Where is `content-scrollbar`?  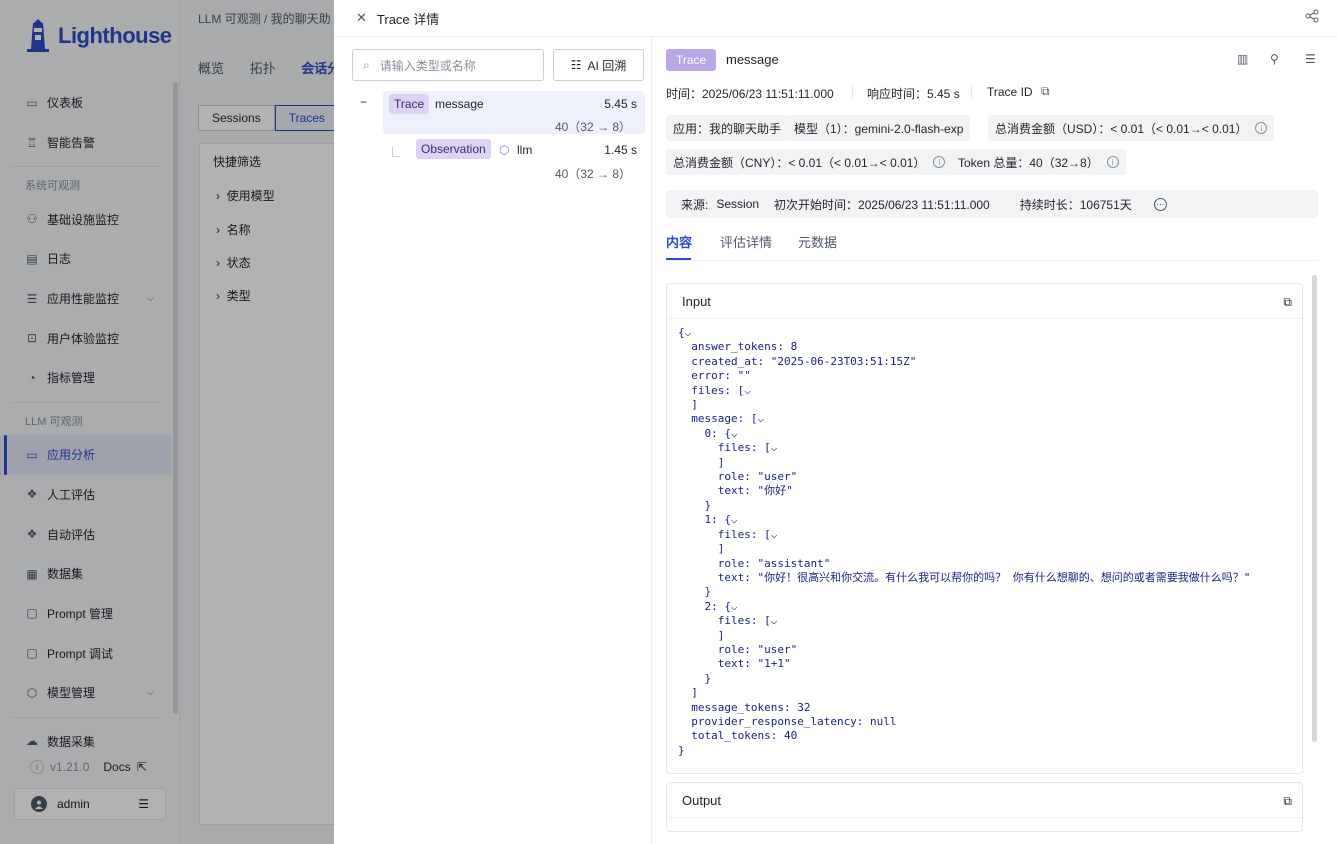
content-scrollbar is located at coordinates (1314, 508).